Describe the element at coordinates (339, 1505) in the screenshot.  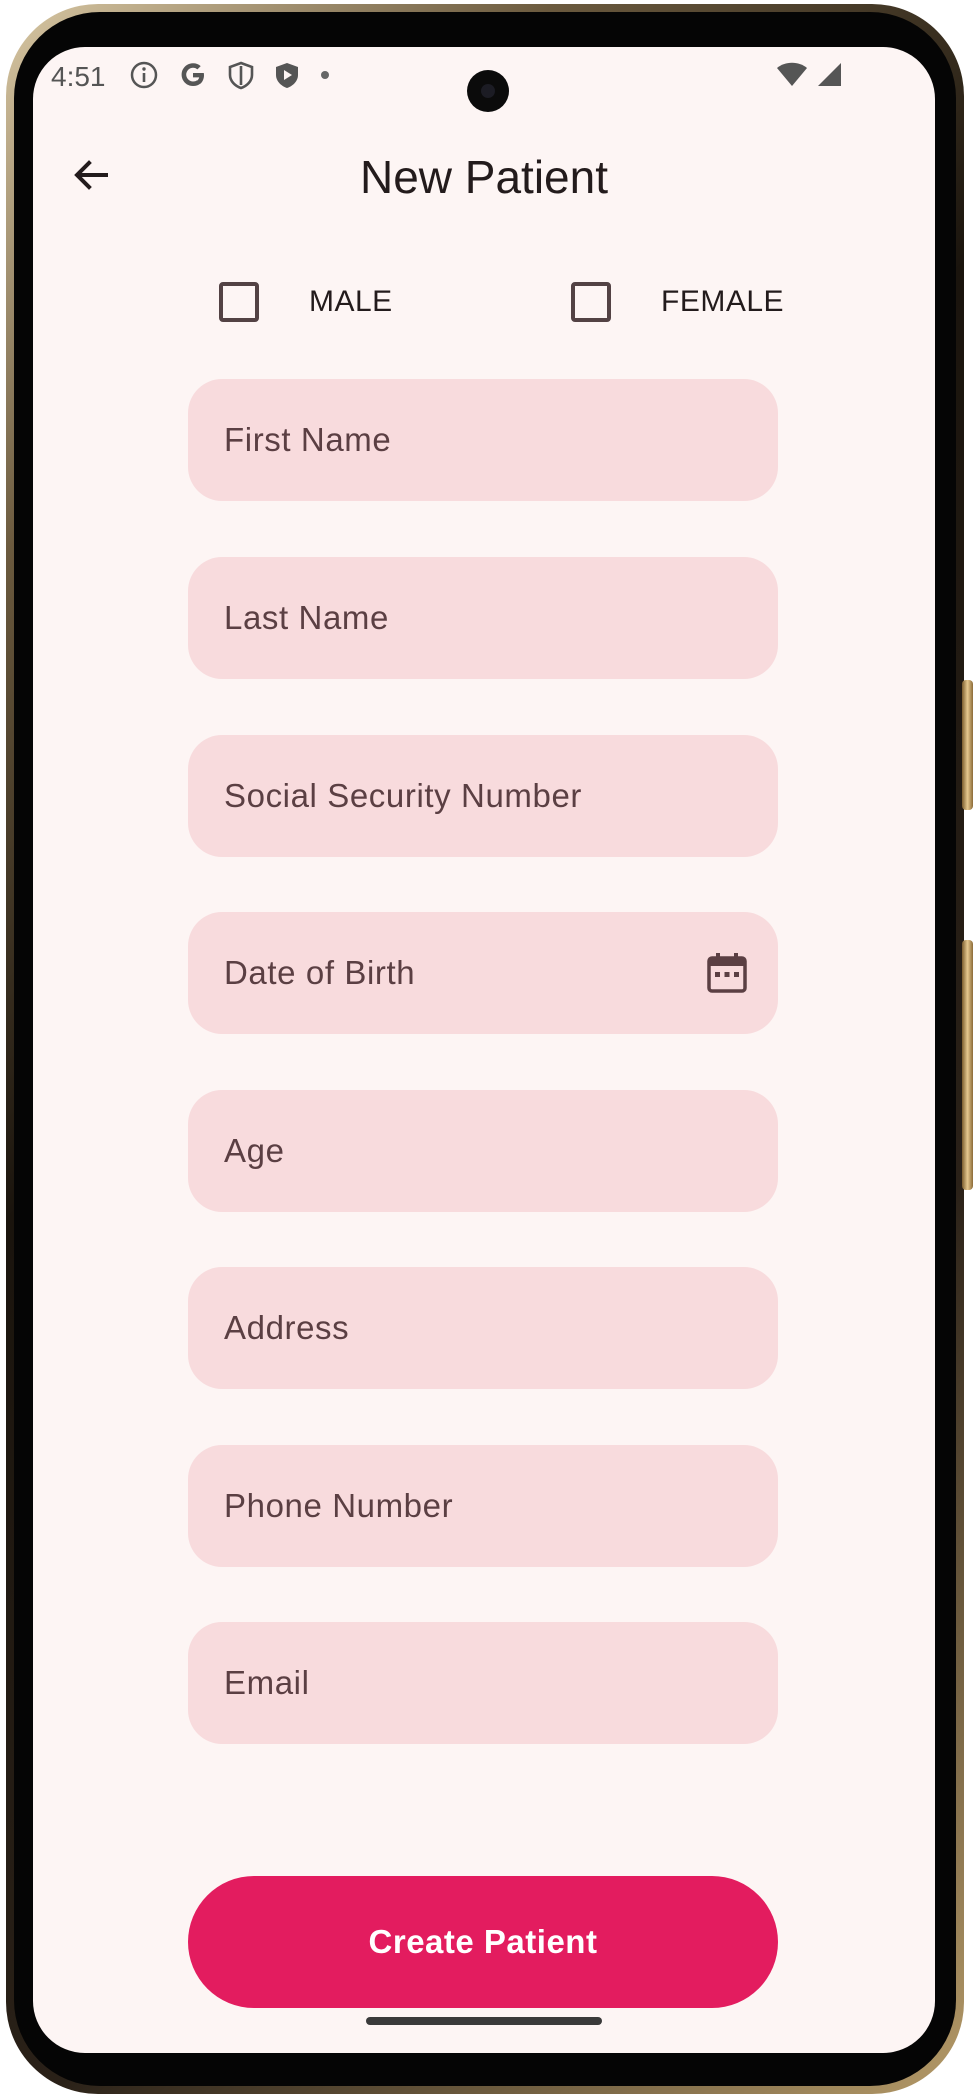
I see `phone-number-placeholder: Phone Number` at that location.